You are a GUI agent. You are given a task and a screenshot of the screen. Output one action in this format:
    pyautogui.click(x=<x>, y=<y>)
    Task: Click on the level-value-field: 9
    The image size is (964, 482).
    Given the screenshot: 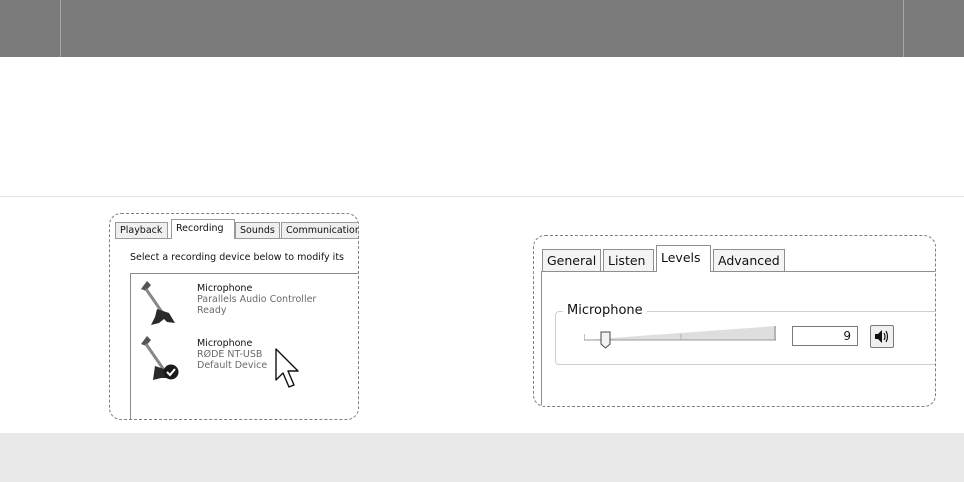 What is the action you would take?
    pyautogui.click(x=825, y=336)
    